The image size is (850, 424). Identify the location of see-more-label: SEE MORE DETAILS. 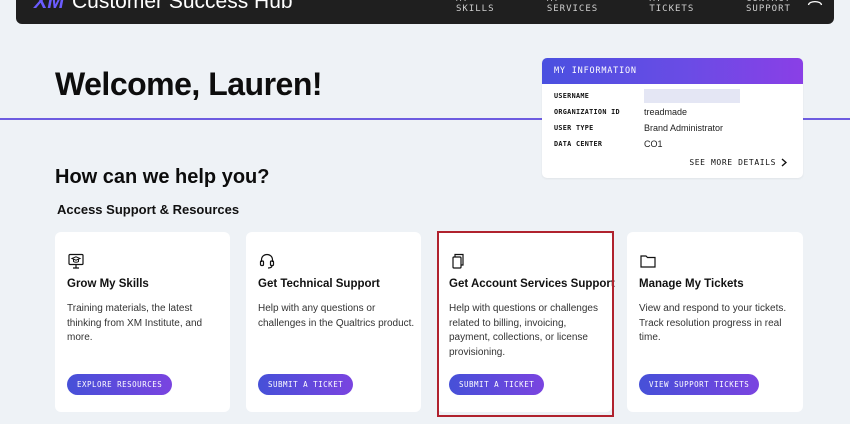
(732, 162).